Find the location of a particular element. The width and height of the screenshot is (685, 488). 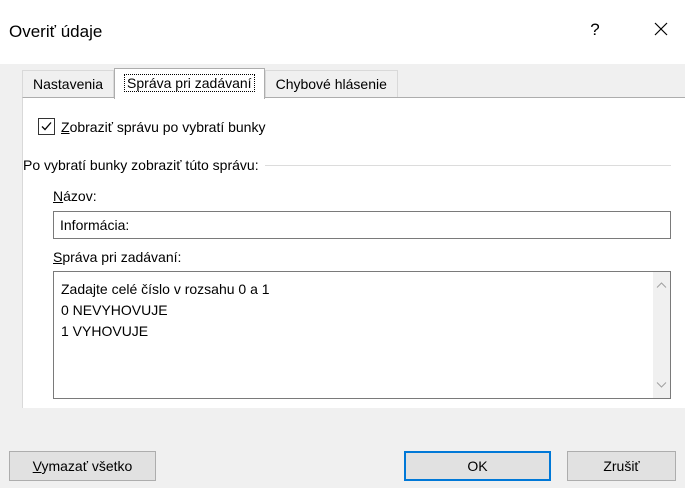

show-message-label: Zobraziť správu po vybratí bunky is located at coordinates (163, 126).